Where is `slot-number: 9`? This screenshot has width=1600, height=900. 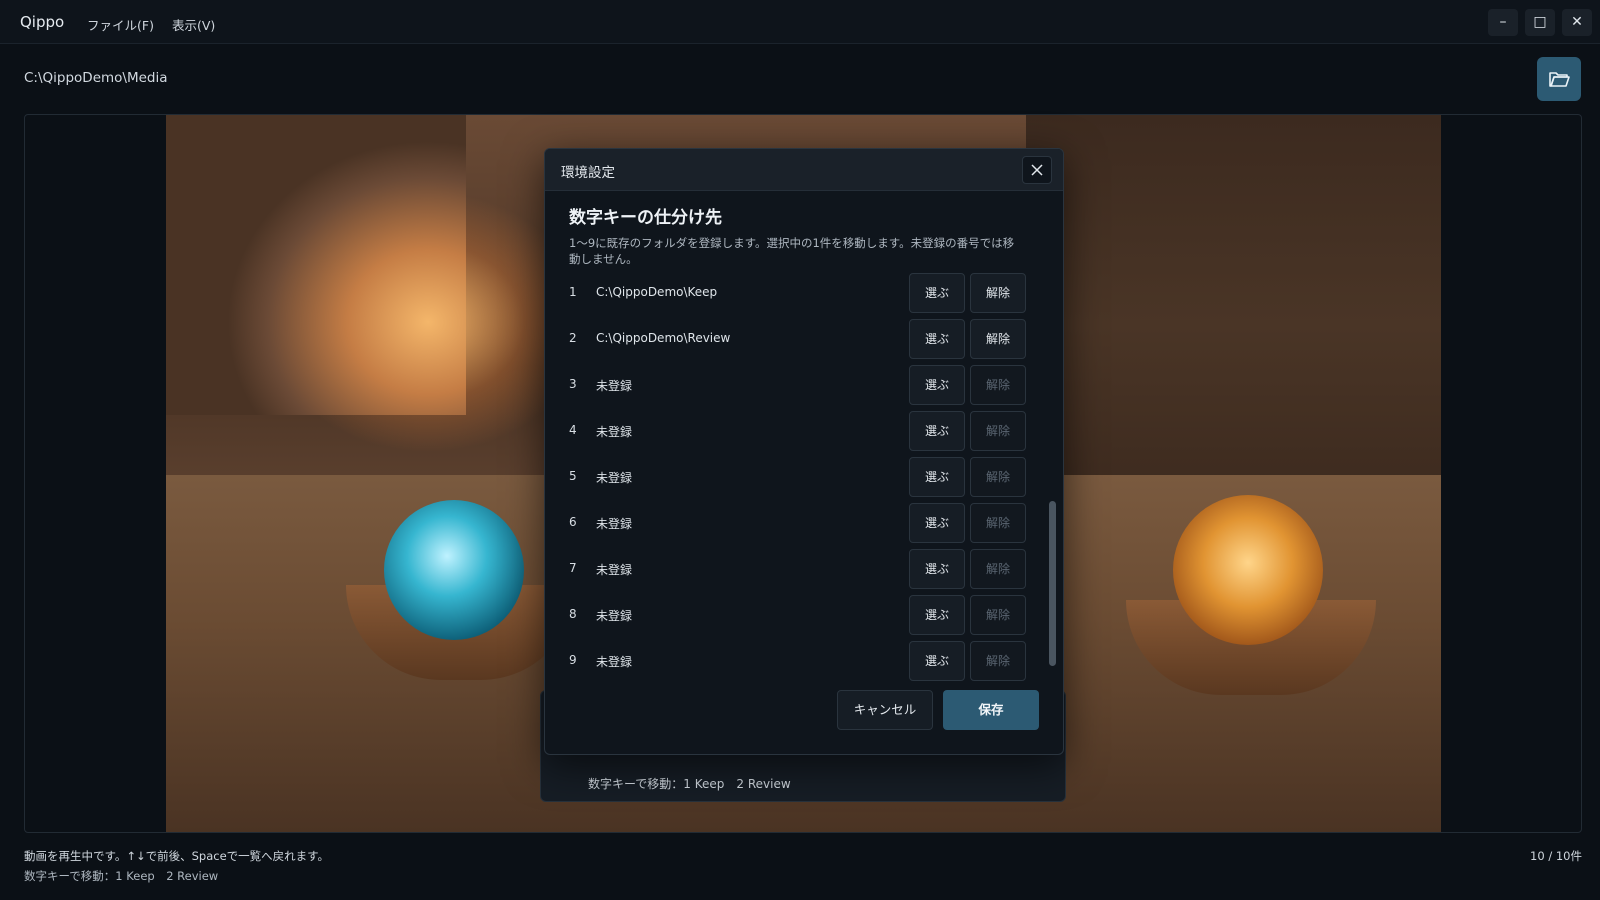 slot-number: 9 is located at coordinates (573, 660).